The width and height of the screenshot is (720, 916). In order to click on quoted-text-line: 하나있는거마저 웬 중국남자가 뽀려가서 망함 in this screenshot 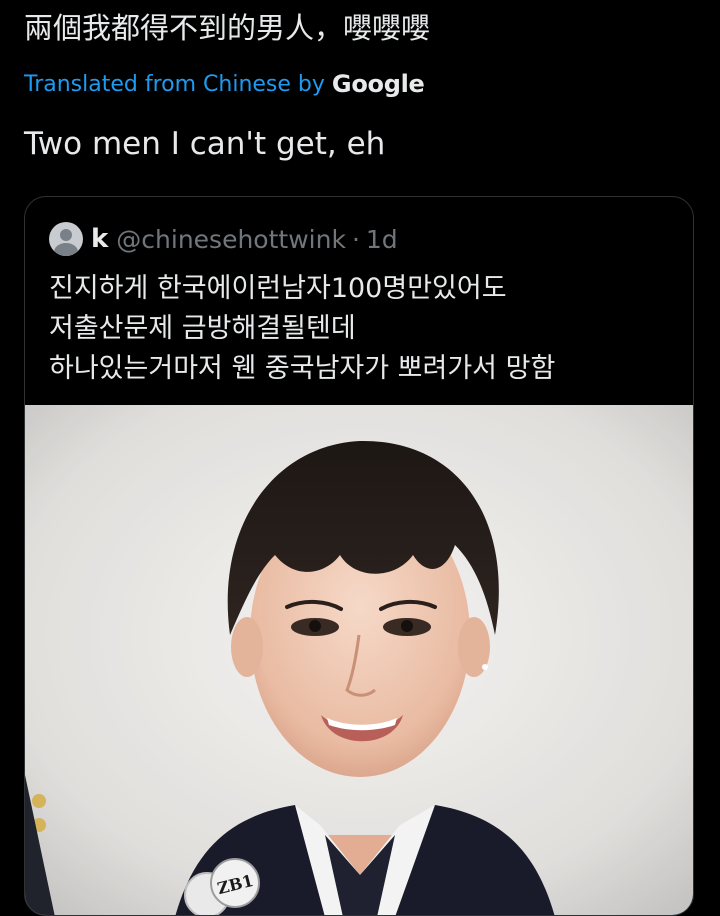, I will do `click(302, 368)`.